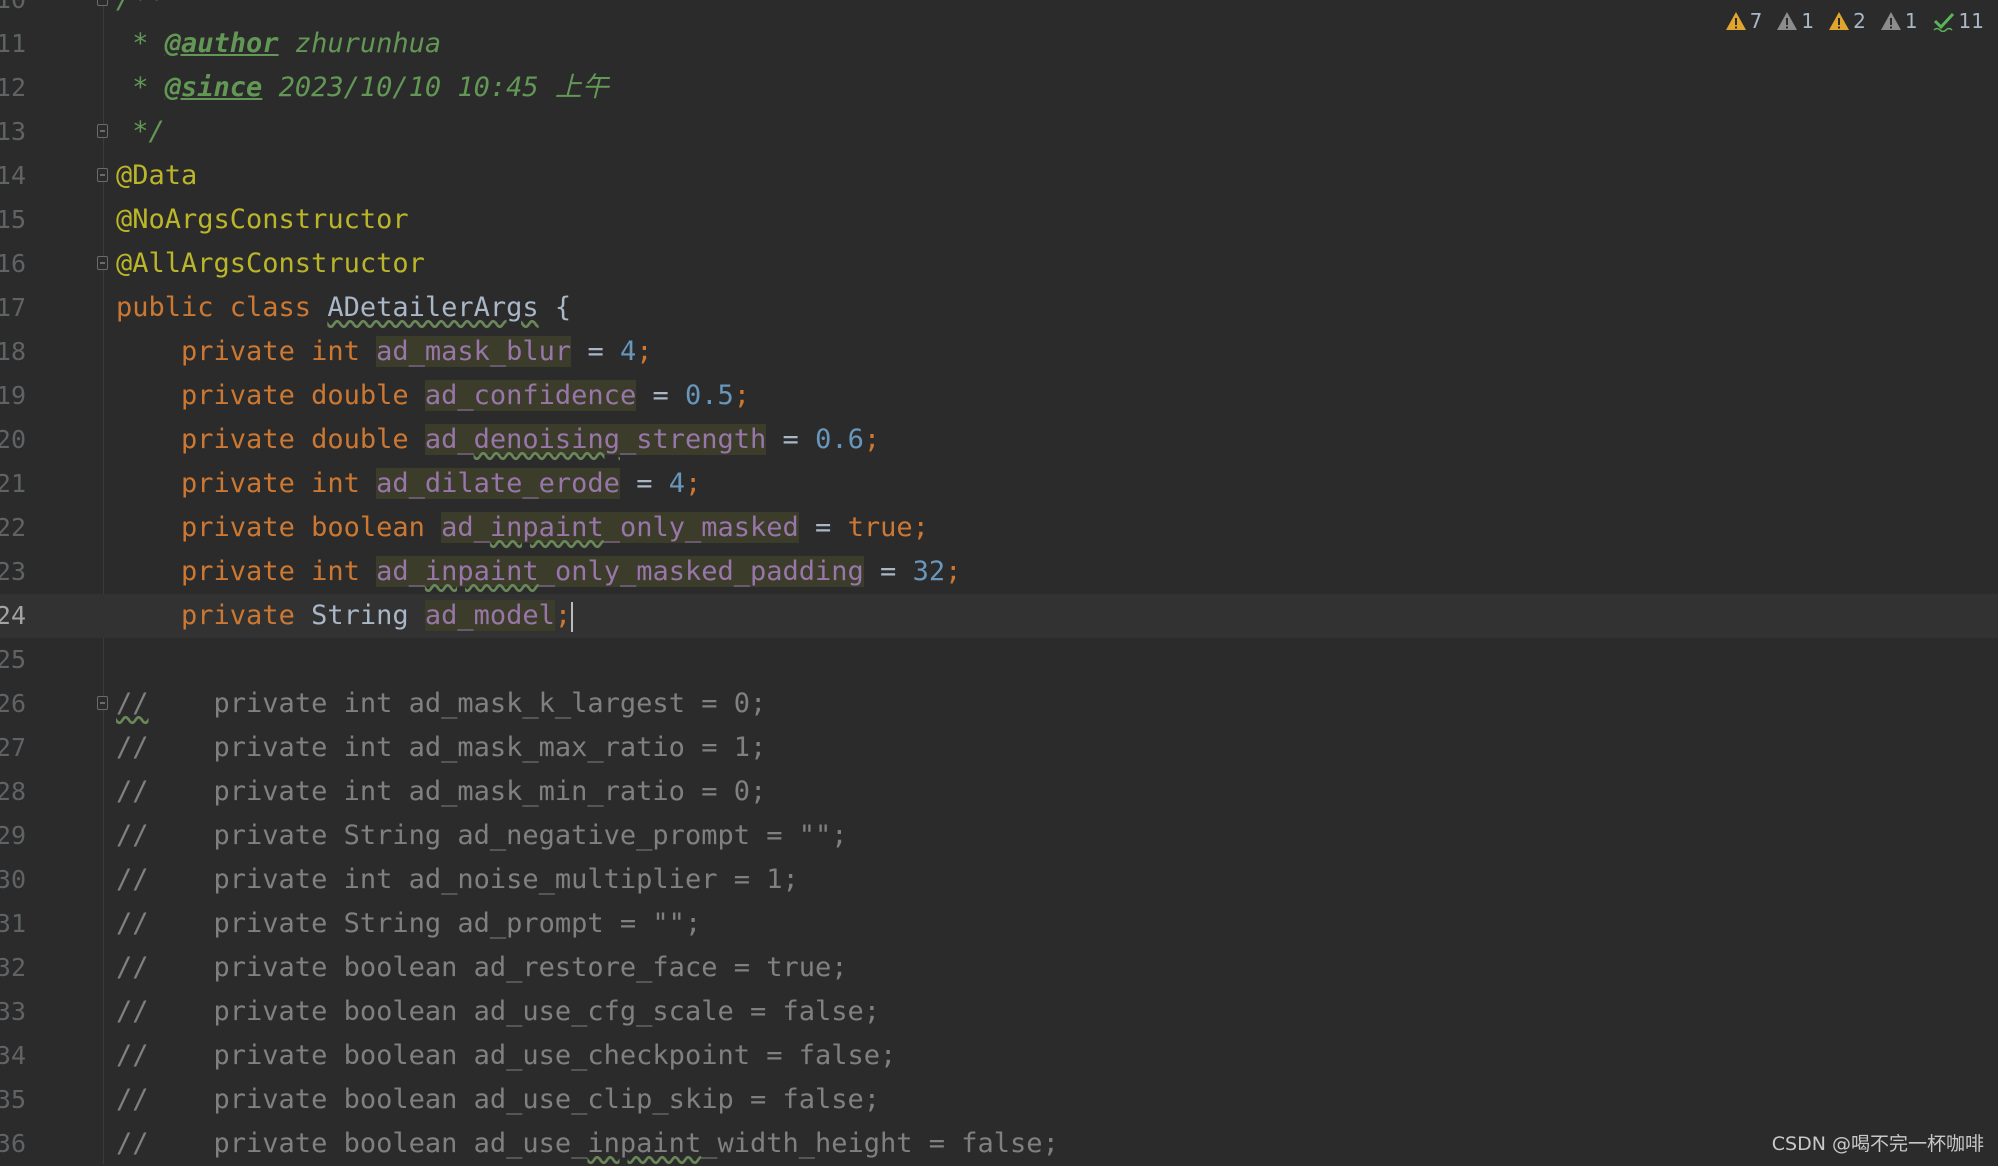  Describe the element at coordinates (140, 11) in the screenshot. I see `code-text: /**` at that location.